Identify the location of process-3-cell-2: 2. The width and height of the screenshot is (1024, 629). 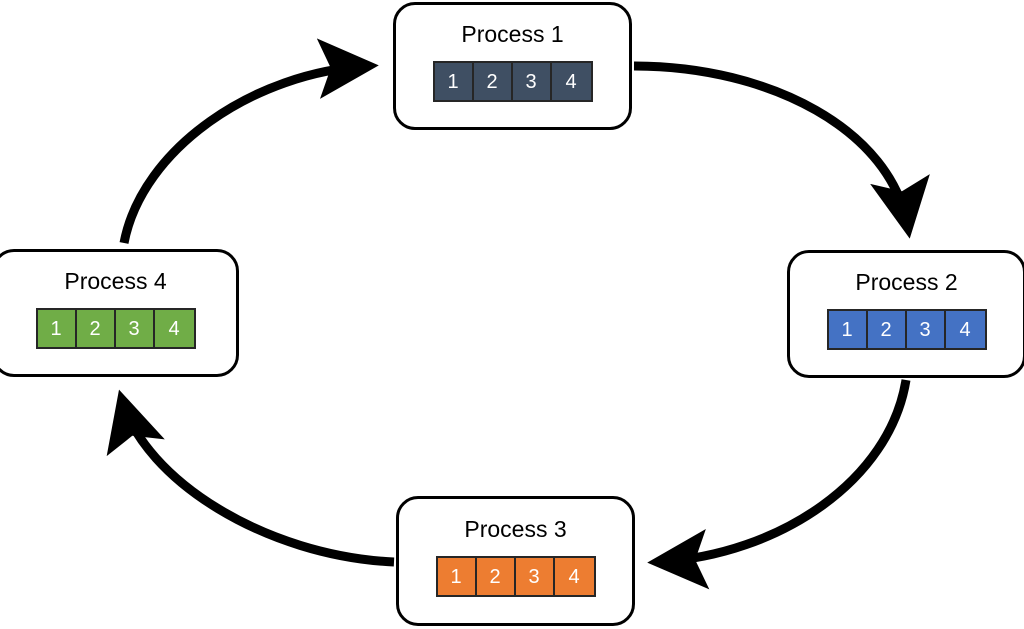
(496, 576).